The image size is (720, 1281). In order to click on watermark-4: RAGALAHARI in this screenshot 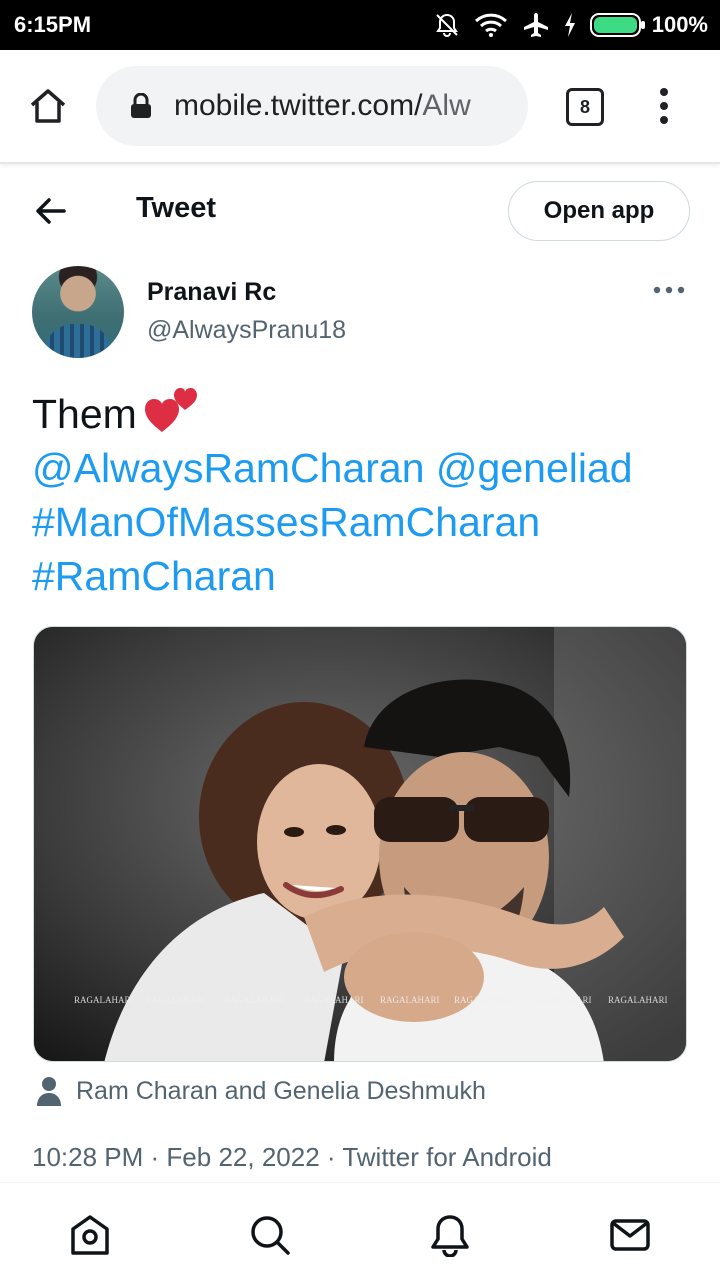, I will do `click(334, 1000)`.